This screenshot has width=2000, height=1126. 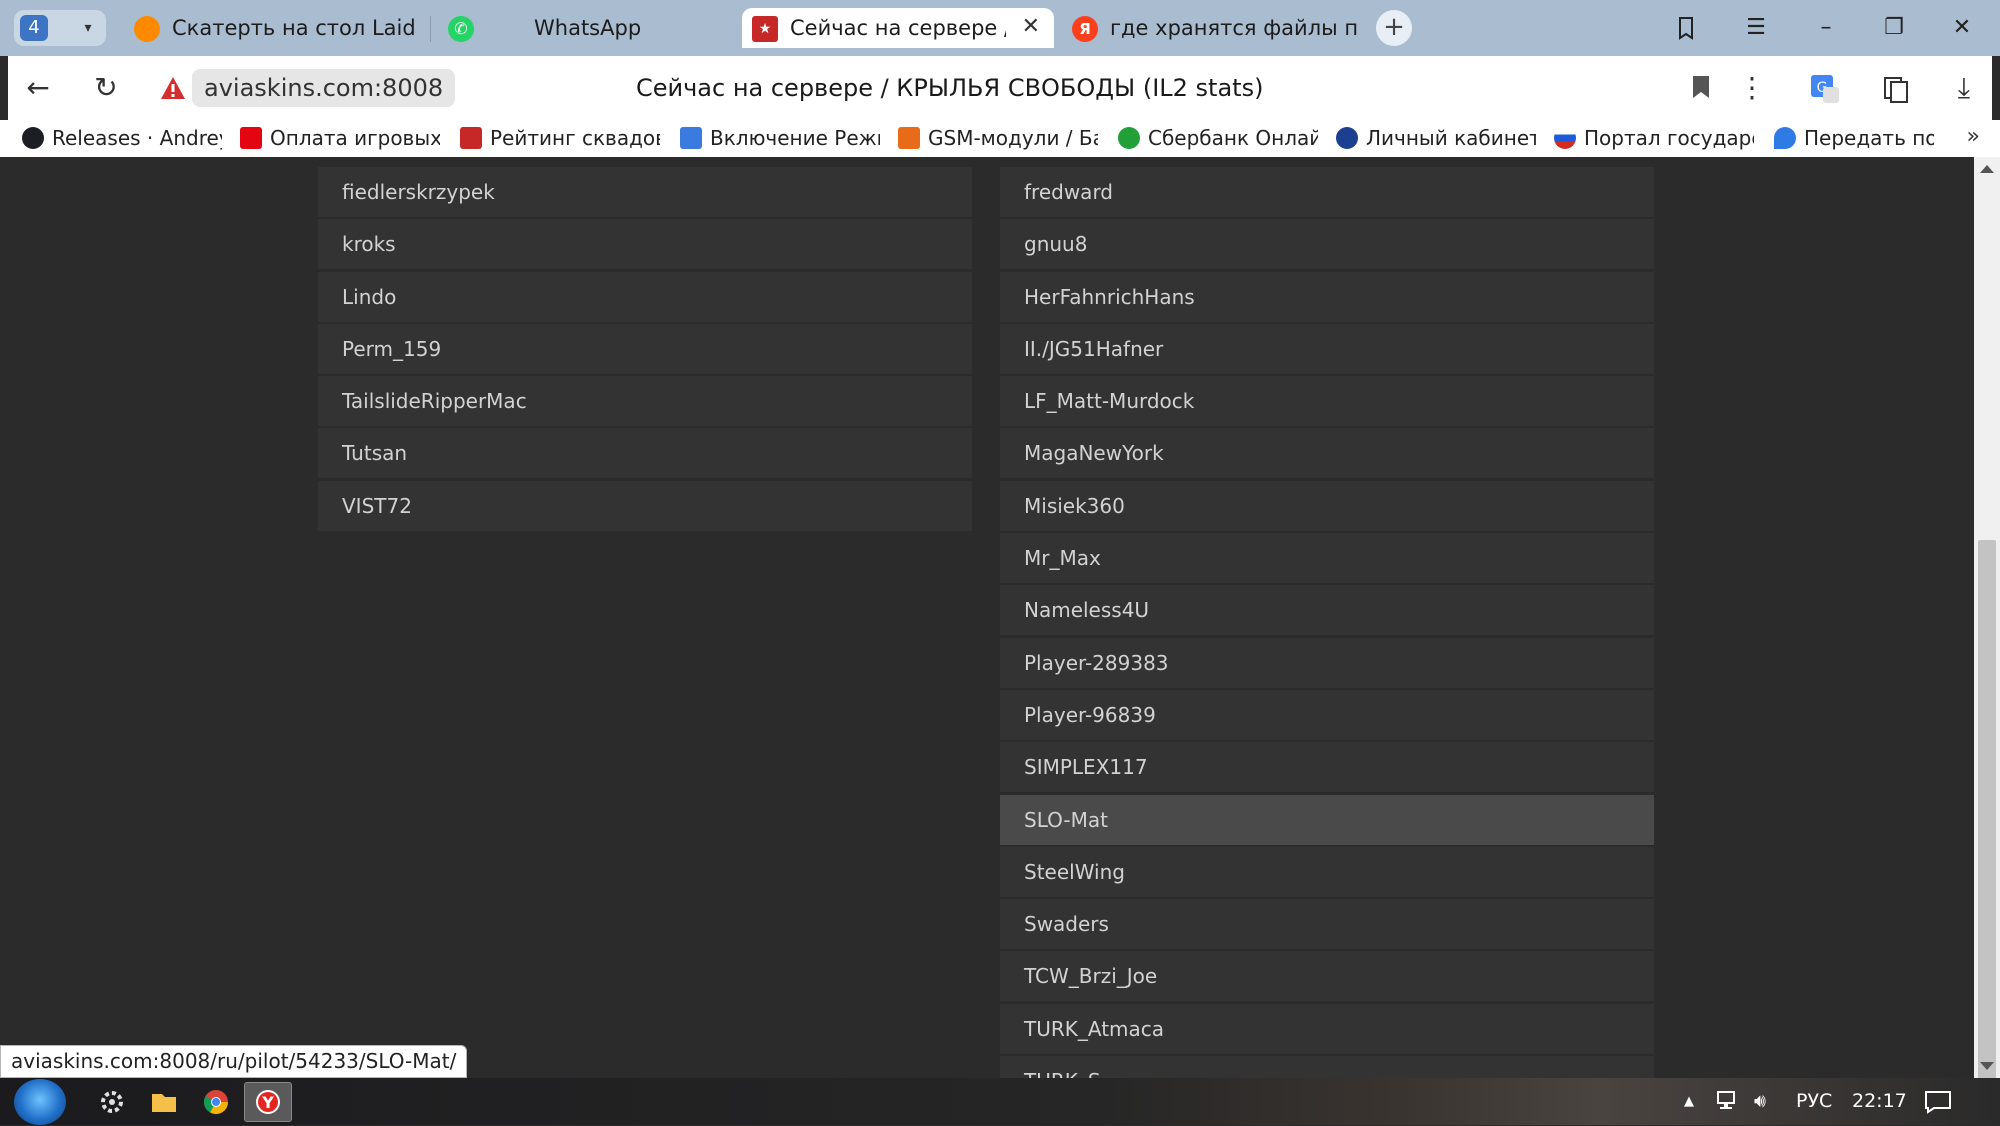 What do you see at coordinates (1233, 138) in the screenshot?
I see `bookmark-label: Сбербанк Онлайн` at bounding box center [1233, 138].